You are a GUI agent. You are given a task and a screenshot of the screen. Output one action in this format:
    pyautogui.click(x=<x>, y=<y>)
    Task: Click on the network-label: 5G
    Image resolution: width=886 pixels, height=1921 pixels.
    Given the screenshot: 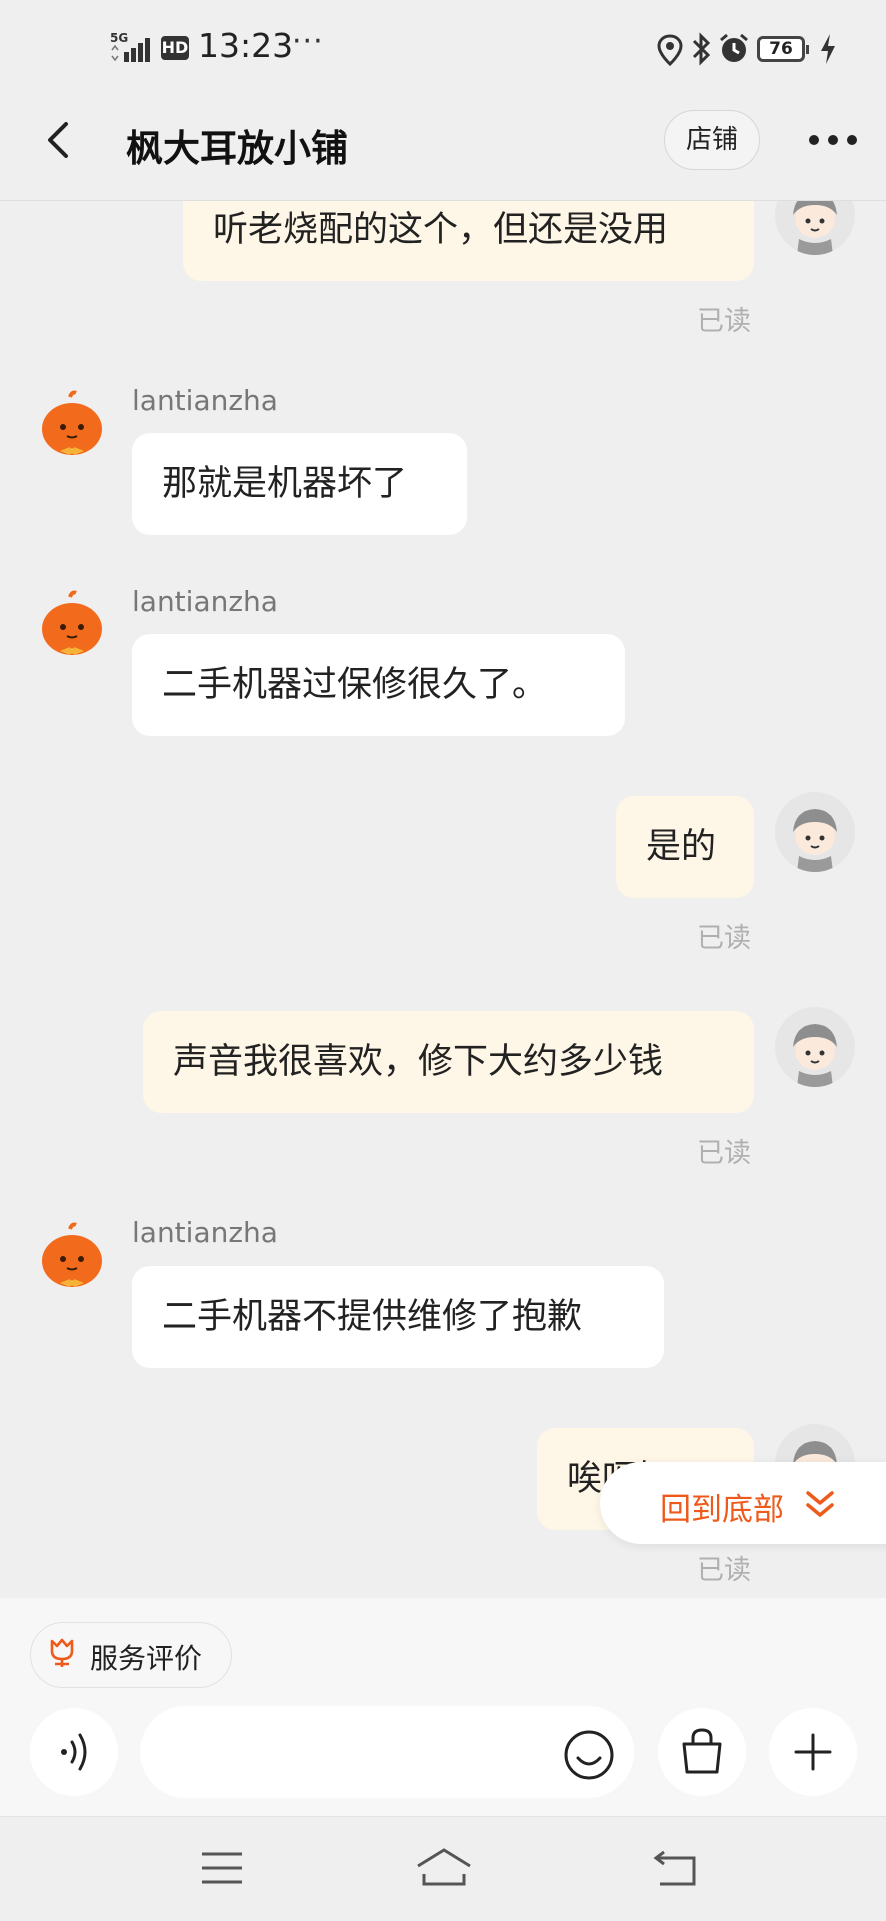 What is the action you would take?
    pyautogui.click(x=119, y=38)
    